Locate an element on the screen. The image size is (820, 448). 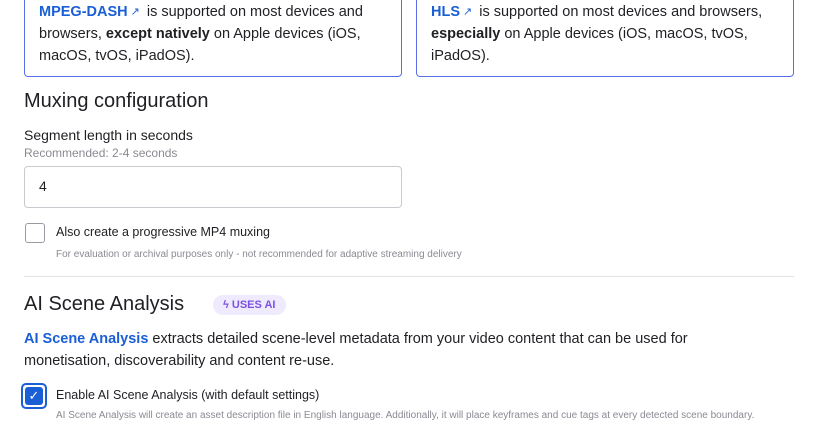
lightning-icon: ϟ is located at coordinates (227, 305).